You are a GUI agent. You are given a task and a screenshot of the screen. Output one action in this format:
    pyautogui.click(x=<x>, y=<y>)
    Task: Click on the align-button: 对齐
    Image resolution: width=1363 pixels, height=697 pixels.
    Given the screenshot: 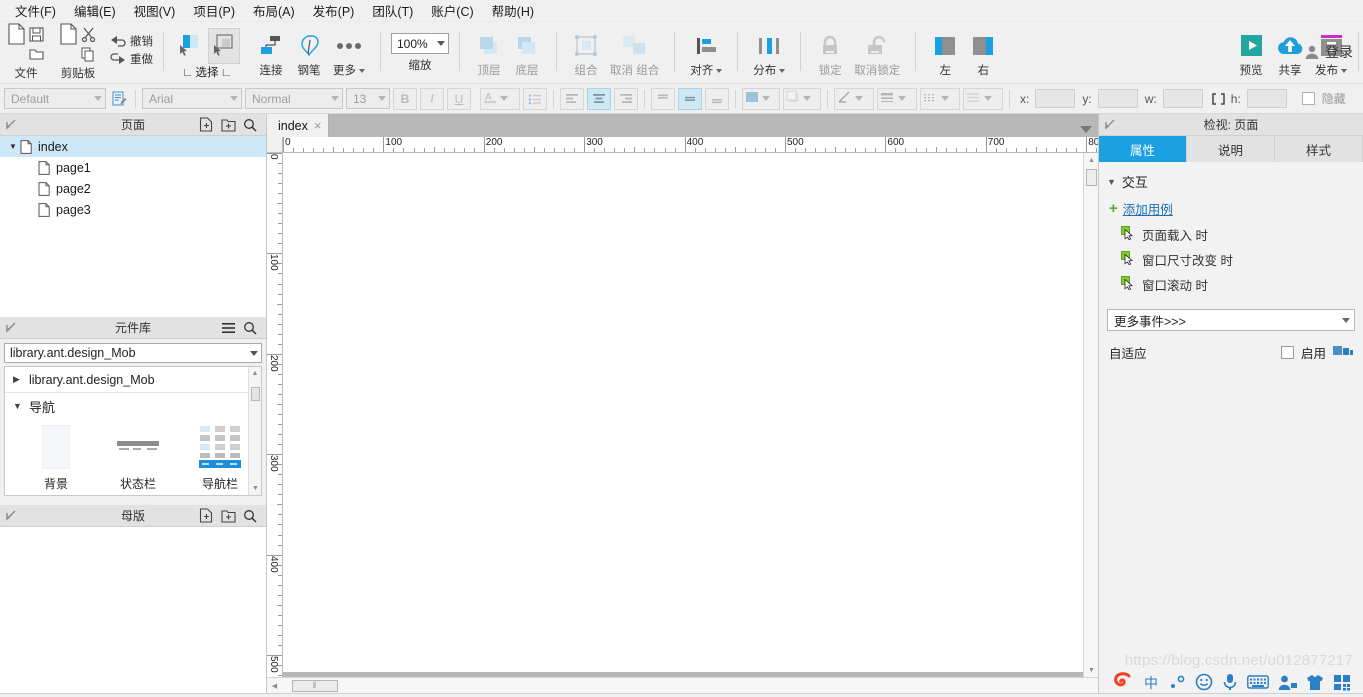 What is the action you would take?
    pyautogui.click(x=706, y=54)
    